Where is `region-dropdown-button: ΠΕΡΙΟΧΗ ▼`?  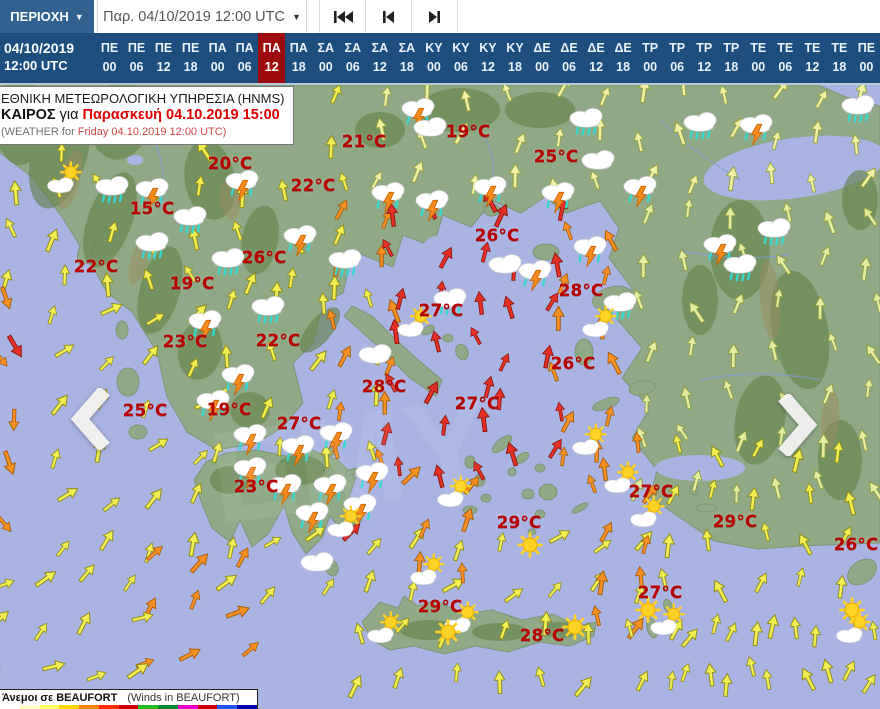
region-dropdown-button: ΠΕΡΙΟΧΗ ▼ is located at coordinates (47, 16).